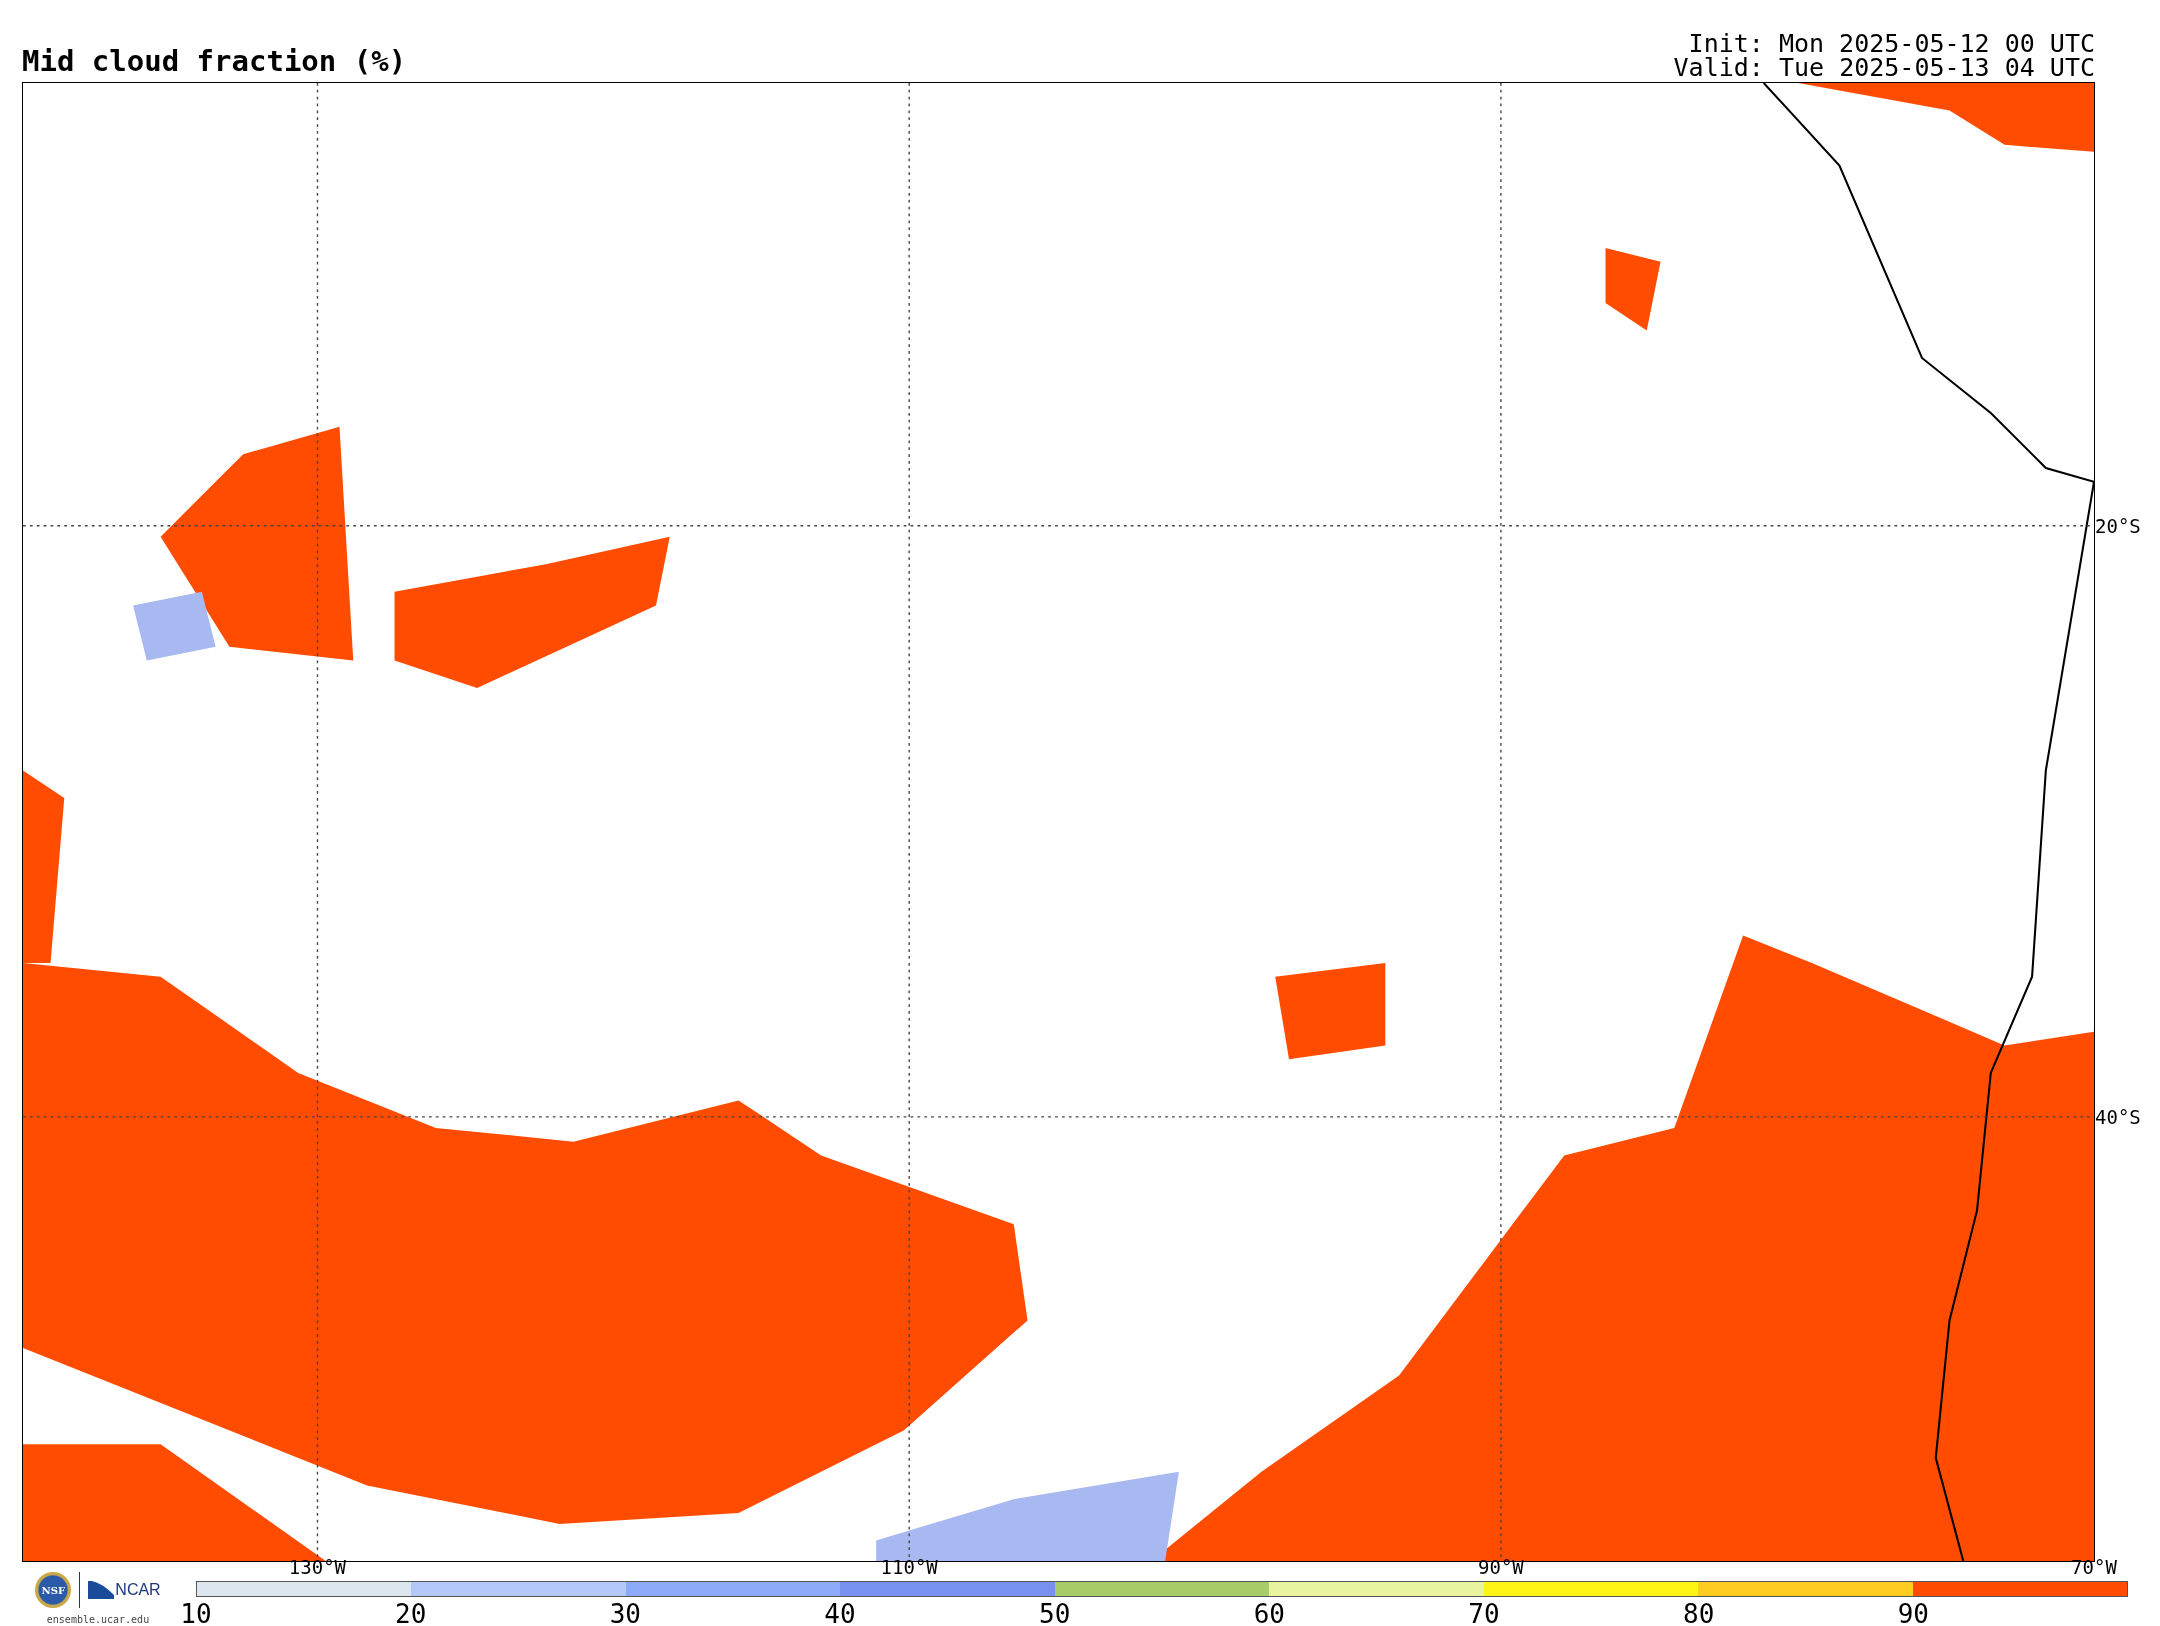 This screenshot has height=1626, width=2160. What do you see at coordinates (625, 1612) in the screenshot?
I see `tick-label: 30` at bounding box center [625, 1612].